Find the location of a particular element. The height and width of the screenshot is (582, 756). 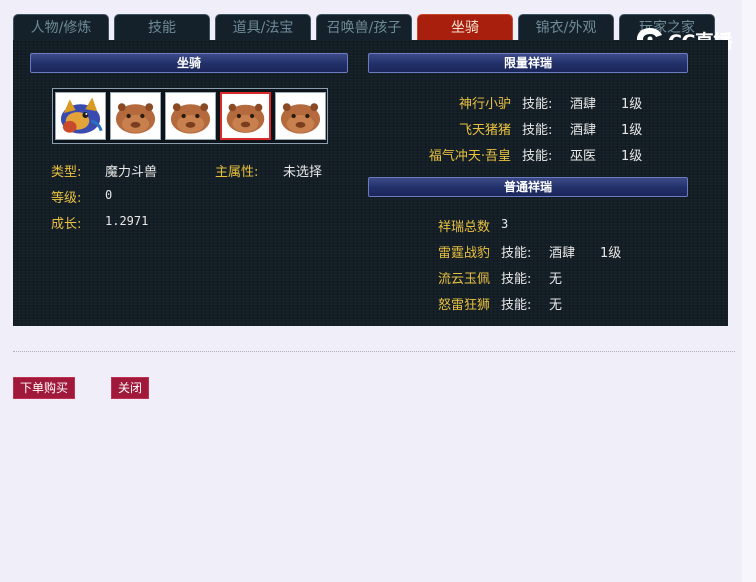

close-button: 关闭 is located at coordinates (130, 388).